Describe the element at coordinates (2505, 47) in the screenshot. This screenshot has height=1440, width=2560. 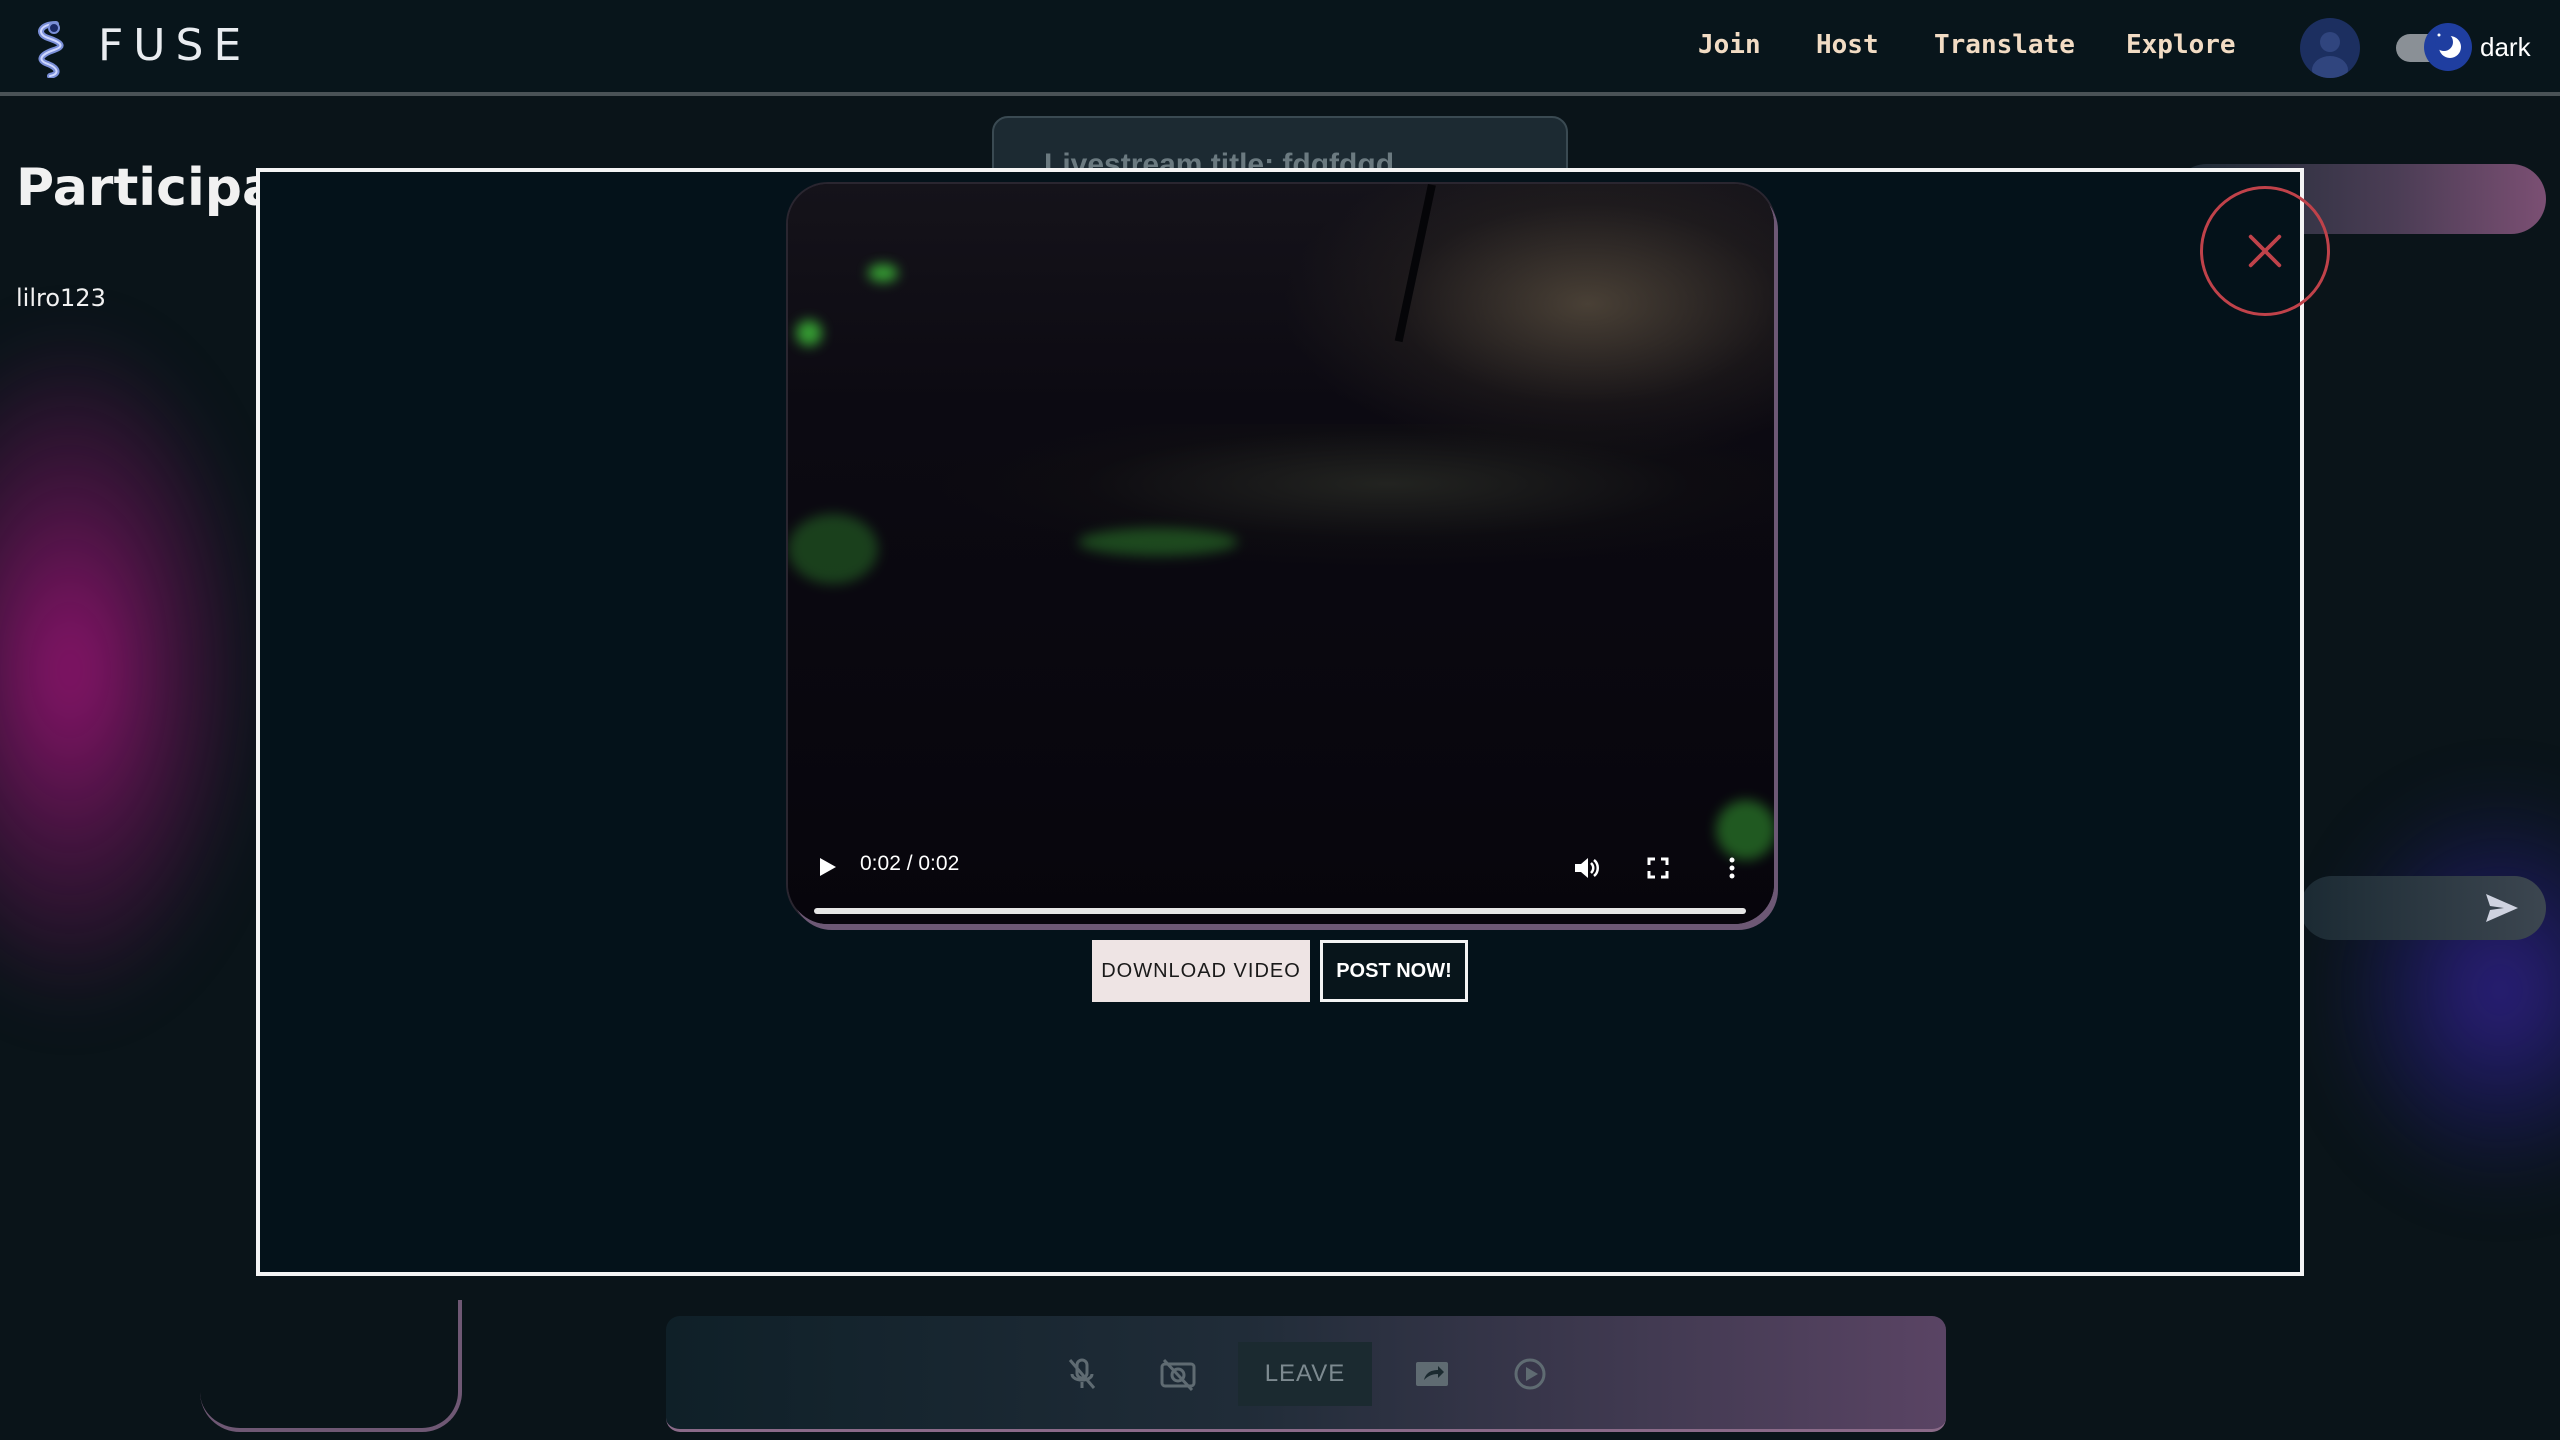
I see `theme-label: dark` at that location.